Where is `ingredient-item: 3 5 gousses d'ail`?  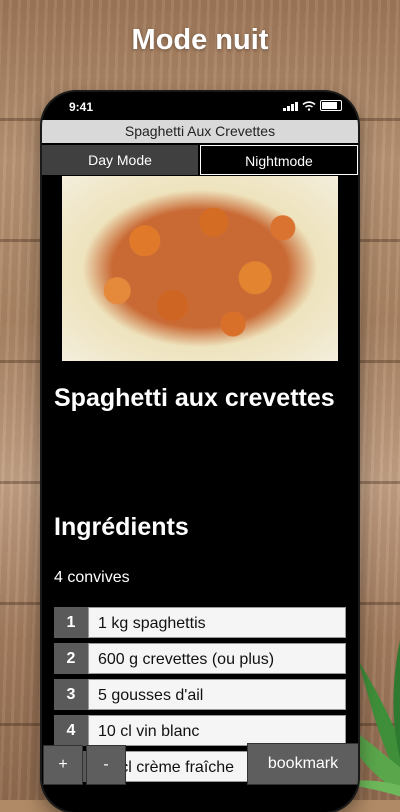
ingredient-item: 3 5 gousses d'ail is located at coordinates (200, 694).